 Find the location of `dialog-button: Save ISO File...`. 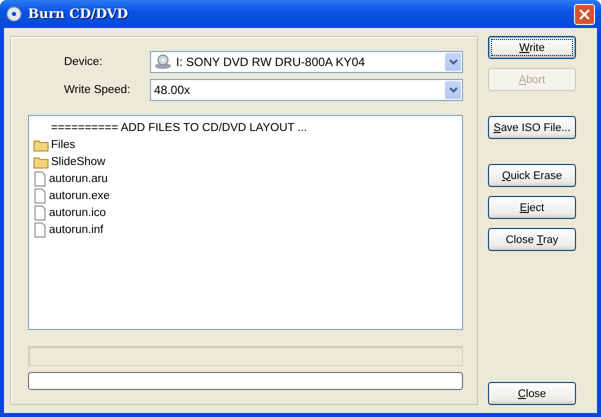

dialog-button: Save ISO File... is located at coordinates (532, 127).